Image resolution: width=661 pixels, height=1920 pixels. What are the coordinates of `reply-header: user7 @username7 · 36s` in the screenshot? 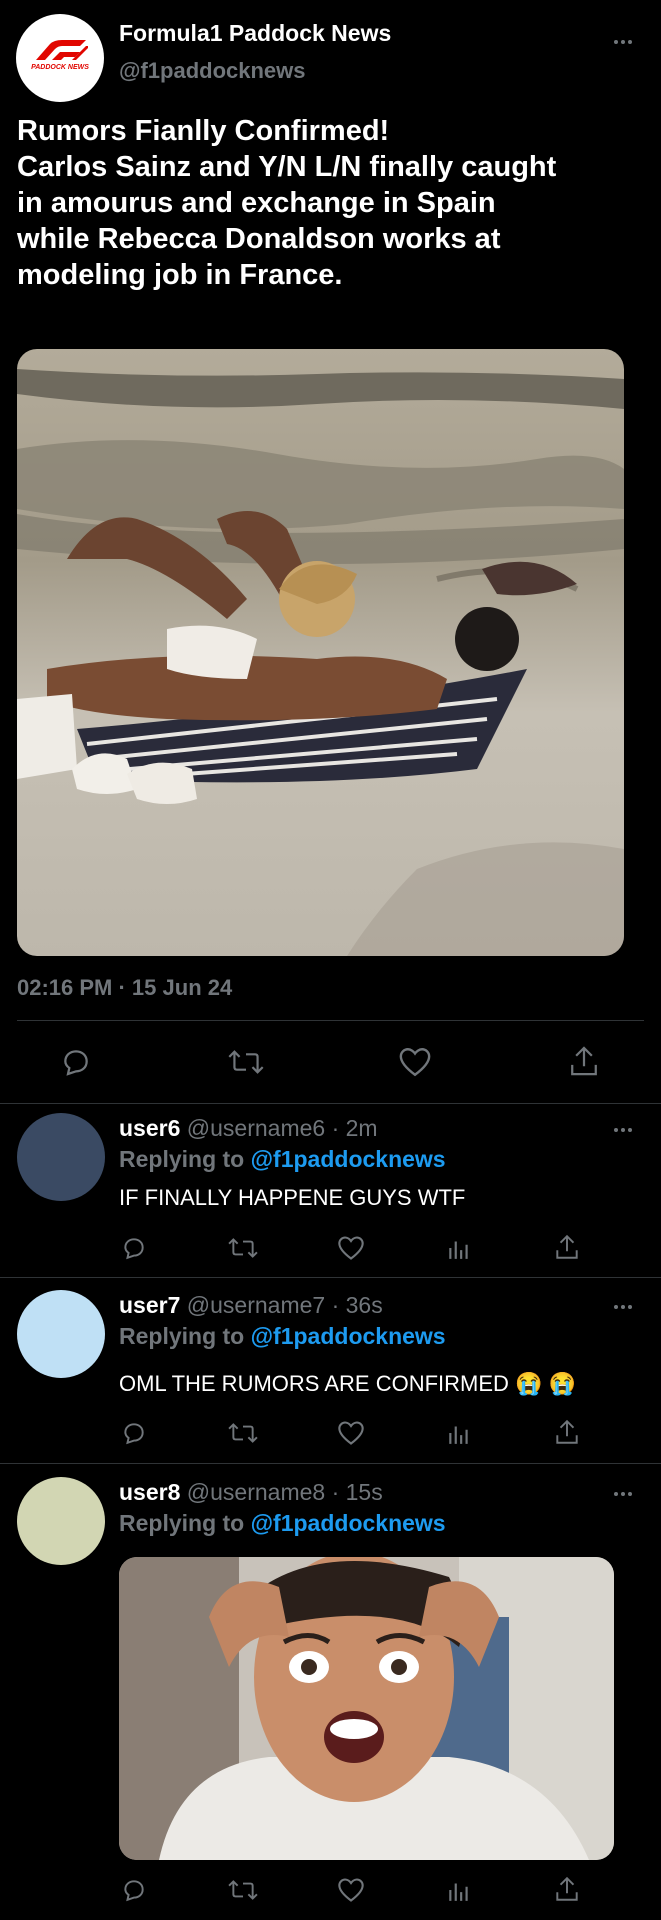 It's located at (251, 1305).